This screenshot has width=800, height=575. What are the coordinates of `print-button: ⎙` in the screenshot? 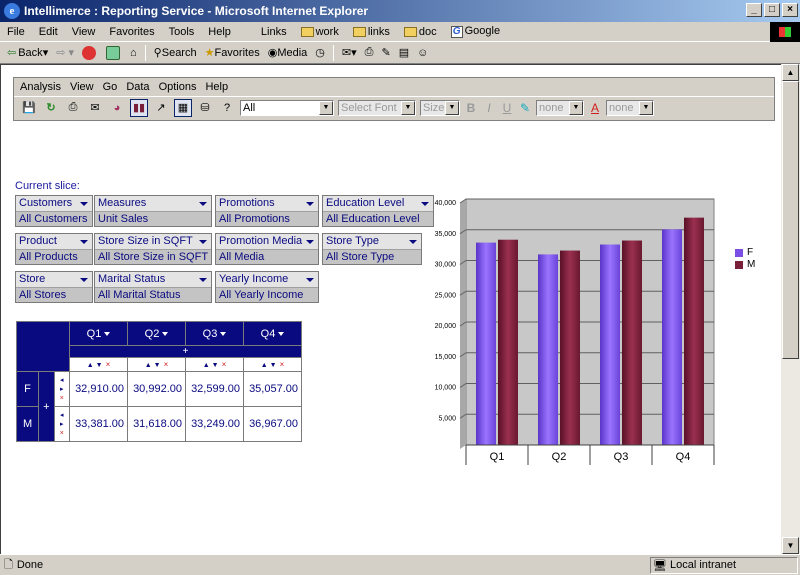 It's located at (369, 52).